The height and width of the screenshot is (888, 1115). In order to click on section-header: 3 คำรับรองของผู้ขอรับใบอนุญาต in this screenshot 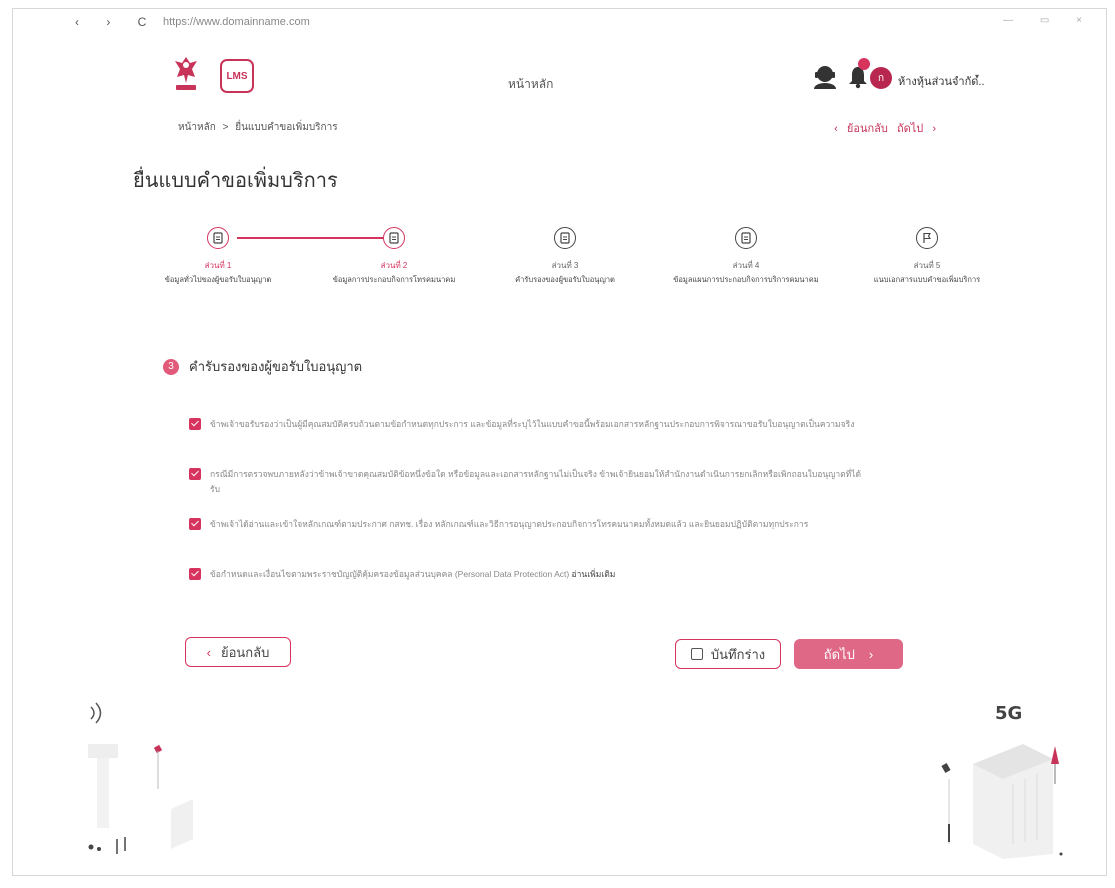, I will do `click(262, 366)`.